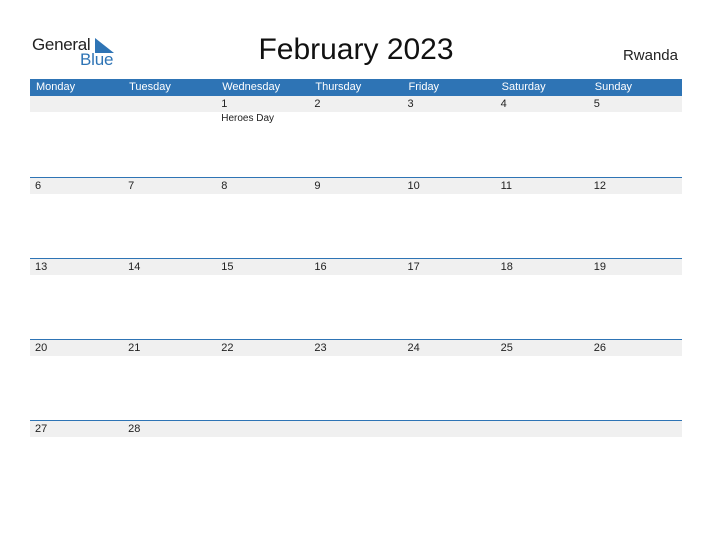 The height and width of the screenshot is (550, 712). Describe the element at coordinates (169, 429) in the screenshot. I see `day-cell: 28` at that location.